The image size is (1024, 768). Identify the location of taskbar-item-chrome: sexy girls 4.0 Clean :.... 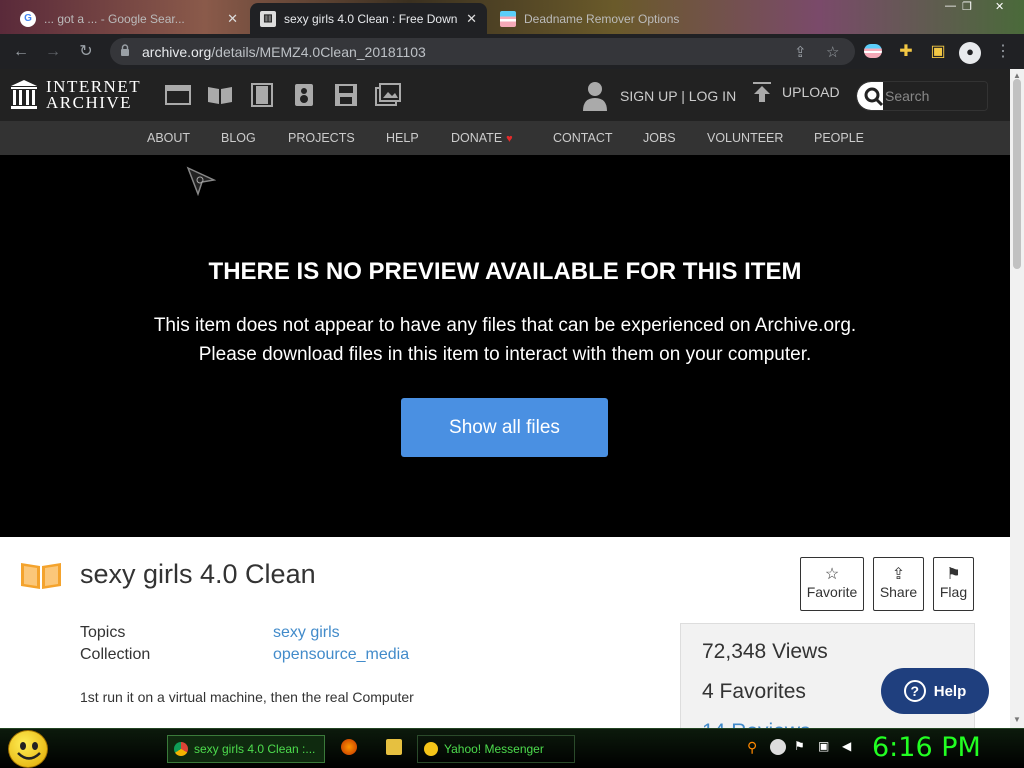
(246, 749).